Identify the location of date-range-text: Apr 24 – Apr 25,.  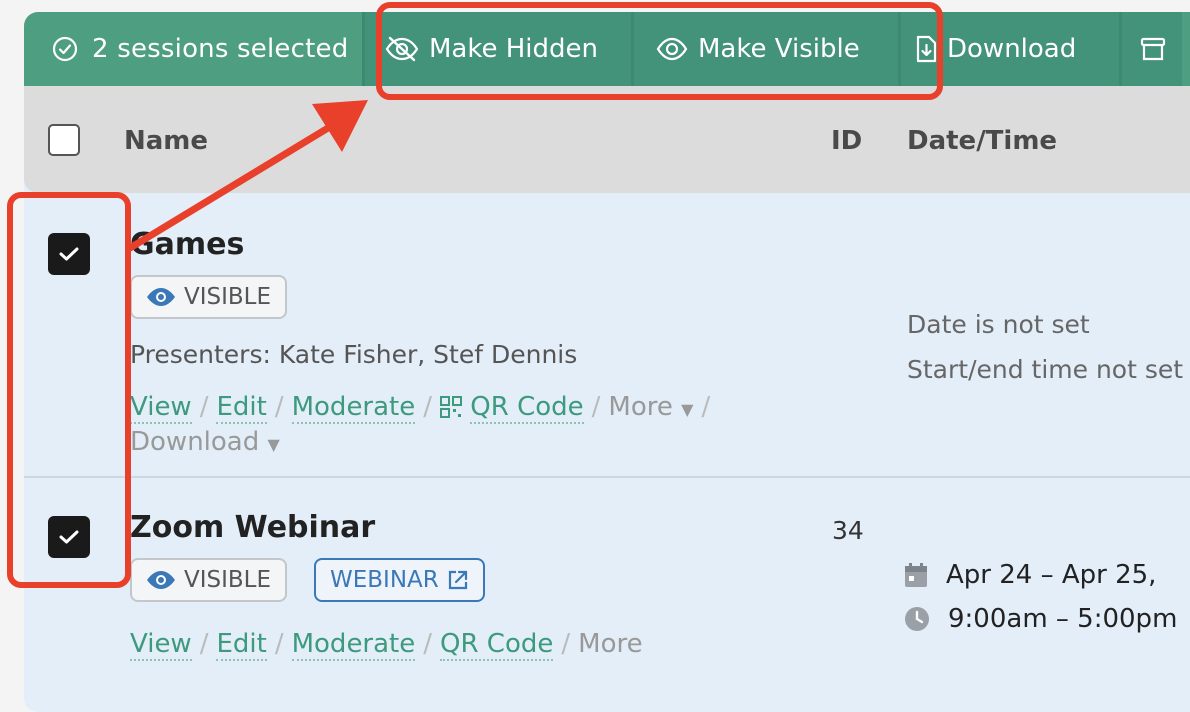
(1051, 575).